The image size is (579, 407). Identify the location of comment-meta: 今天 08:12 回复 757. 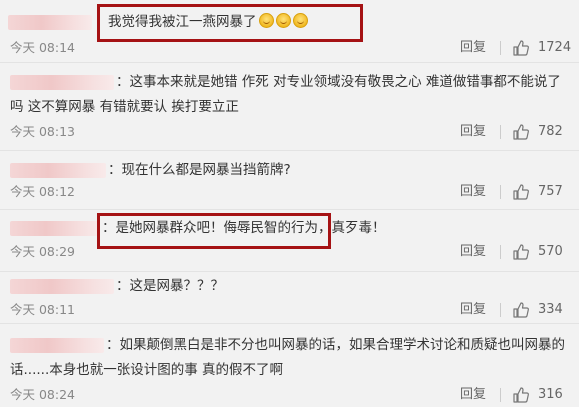
(292, 192).